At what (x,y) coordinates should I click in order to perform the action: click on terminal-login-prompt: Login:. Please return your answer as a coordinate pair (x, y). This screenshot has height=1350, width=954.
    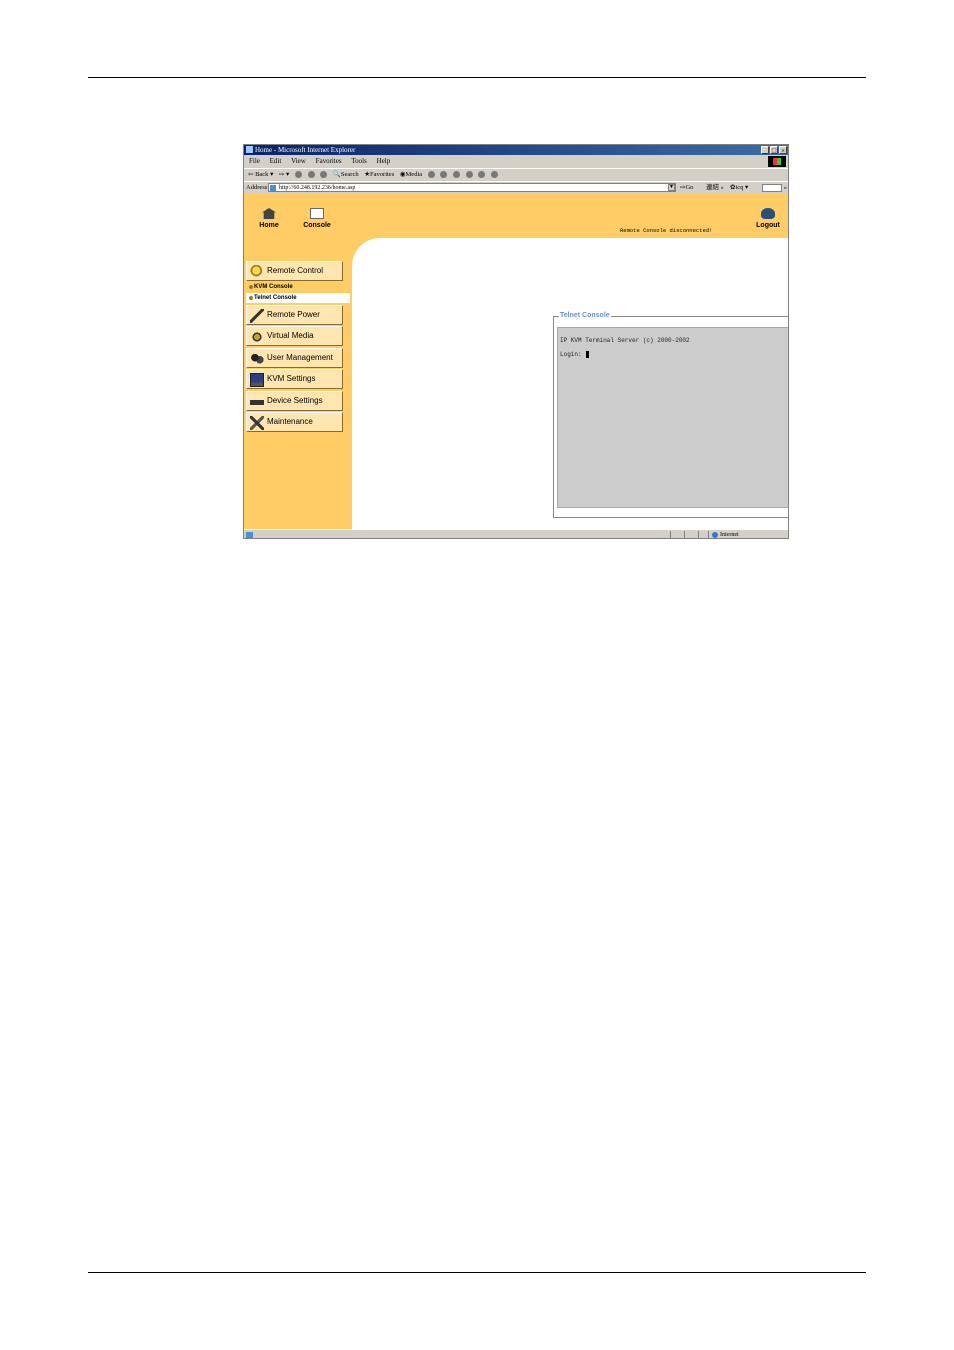
    Looking at the image, I should click on (571, 355).